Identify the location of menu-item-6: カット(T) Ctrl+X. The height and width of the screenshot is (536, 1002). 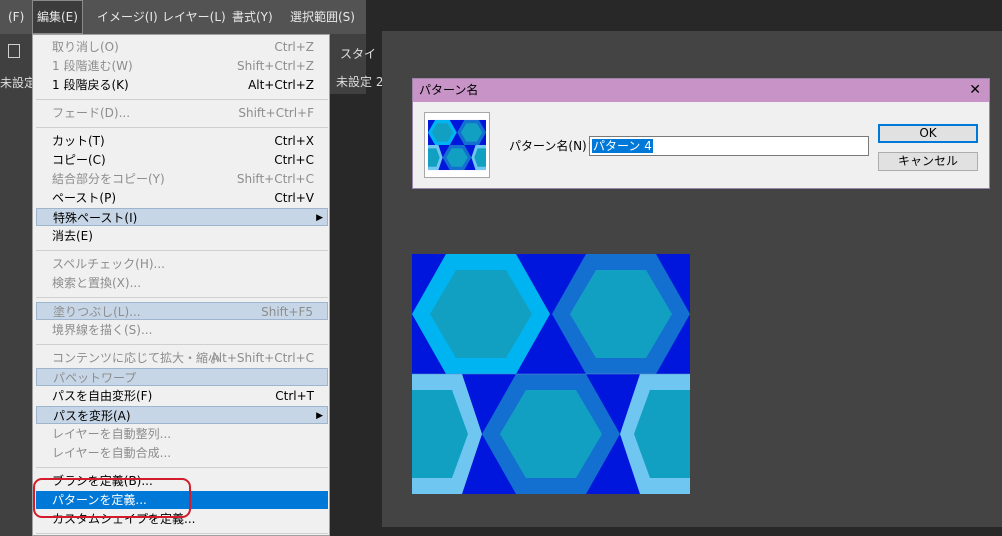
(182, 141).